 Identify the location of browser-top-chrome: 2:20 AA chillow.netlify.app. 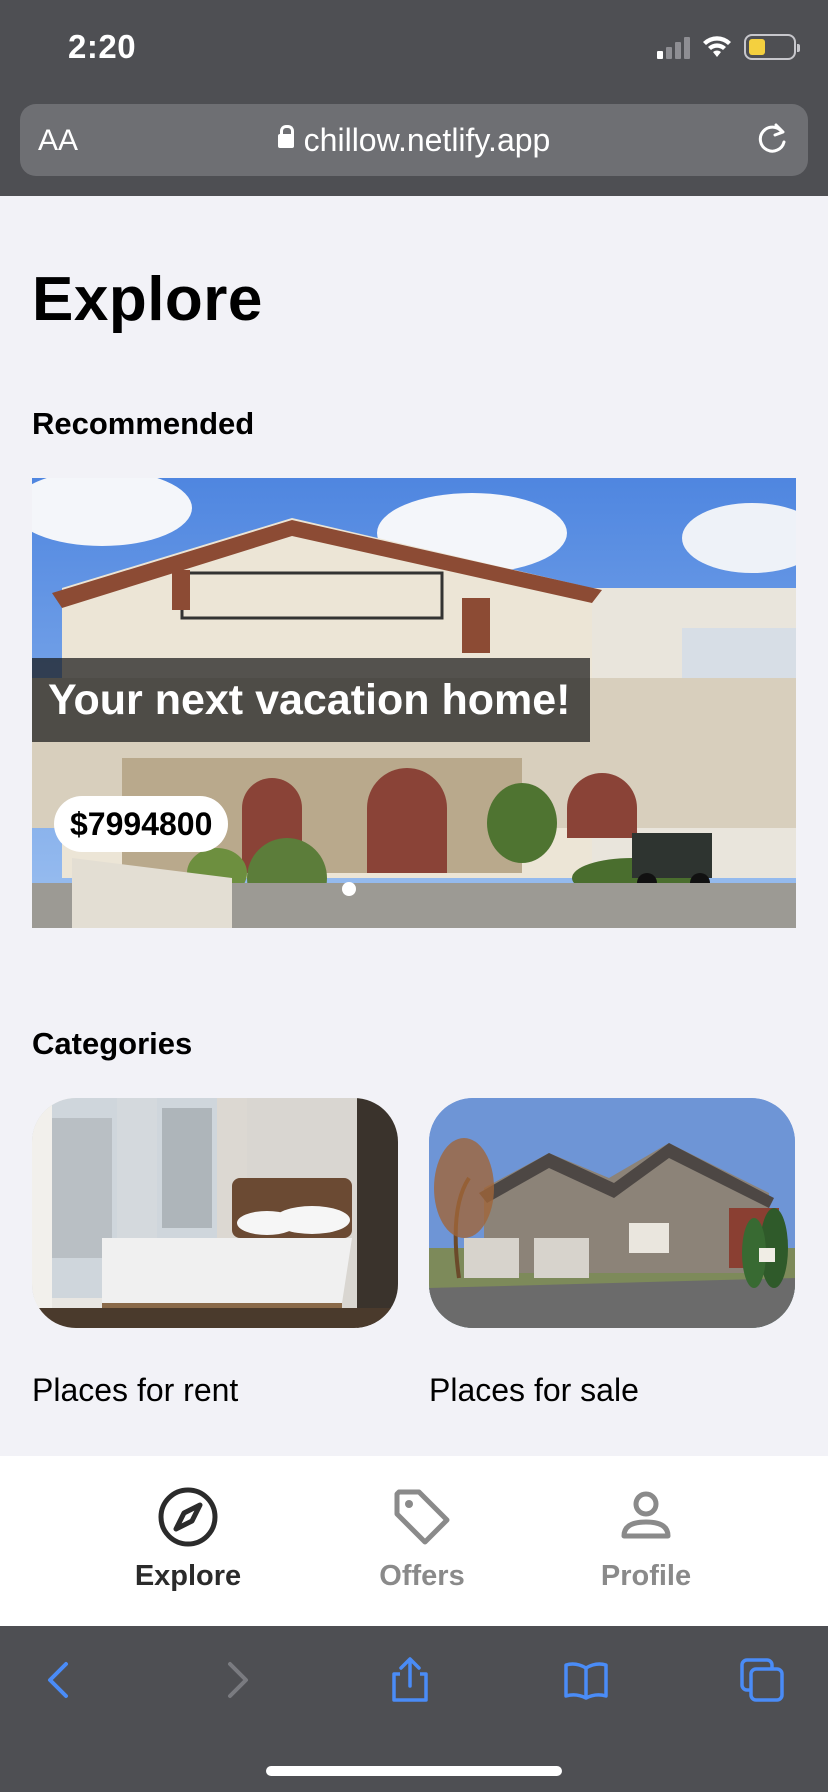
(414, 98).